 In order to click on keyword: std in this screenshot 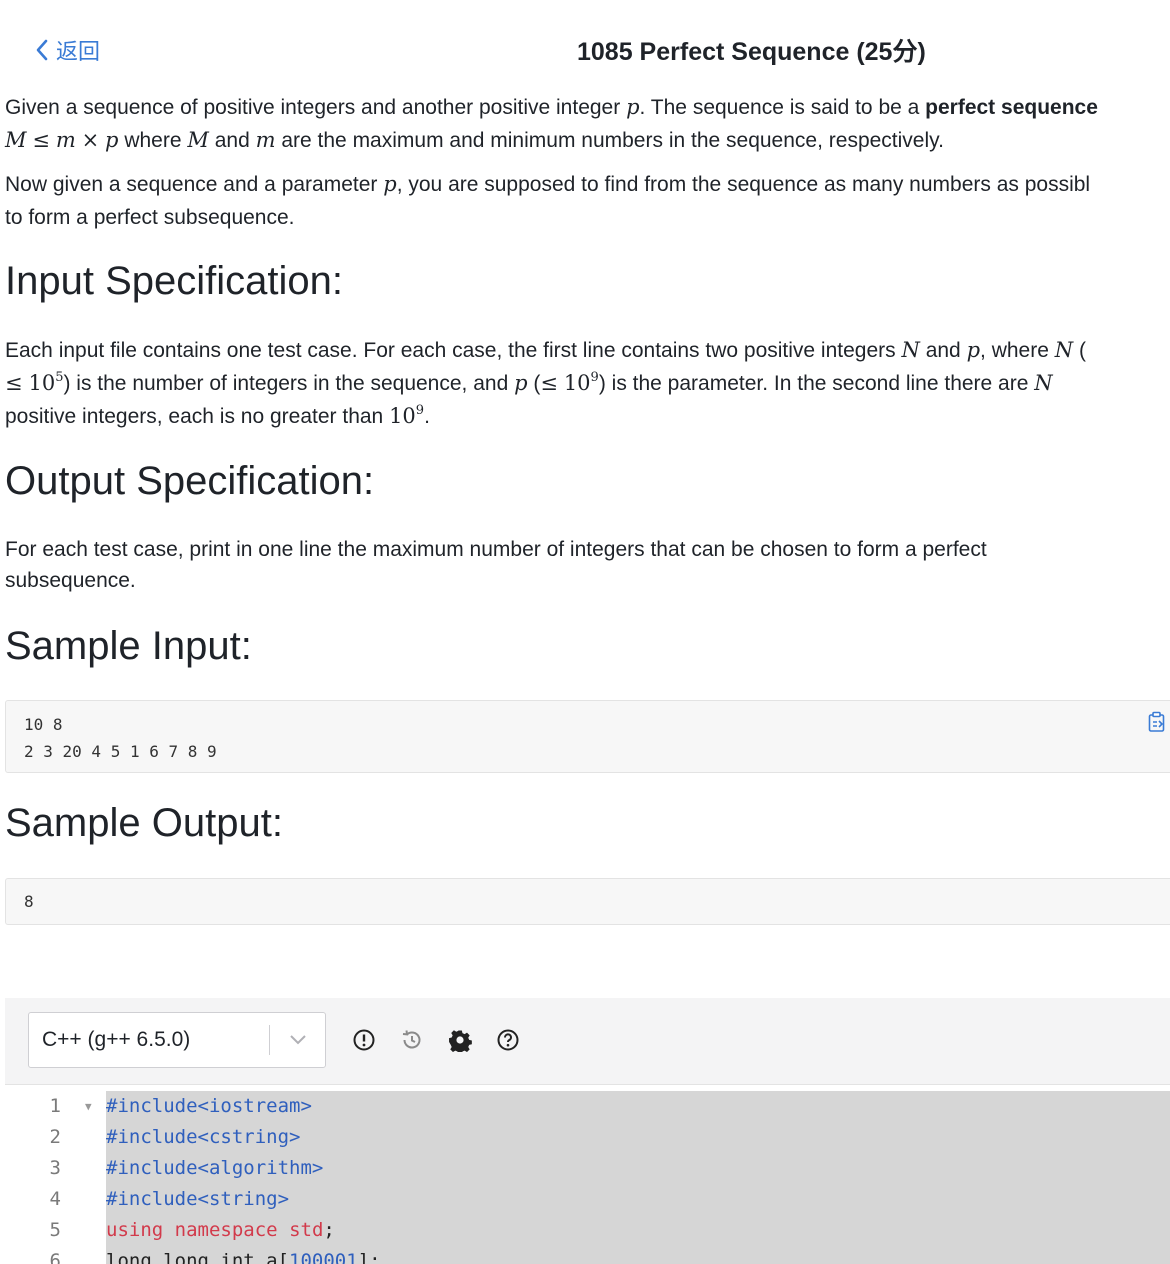, I will do `click(306, 1230)`.